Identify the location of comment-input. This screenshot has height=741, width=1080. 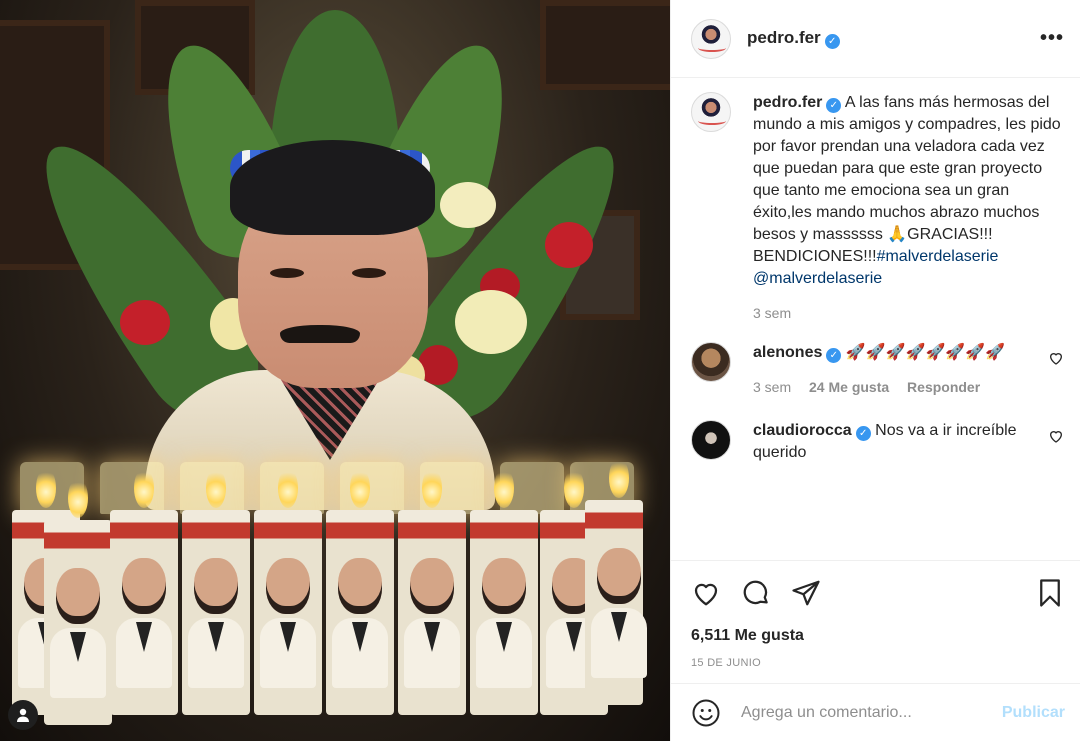
(871, 712).